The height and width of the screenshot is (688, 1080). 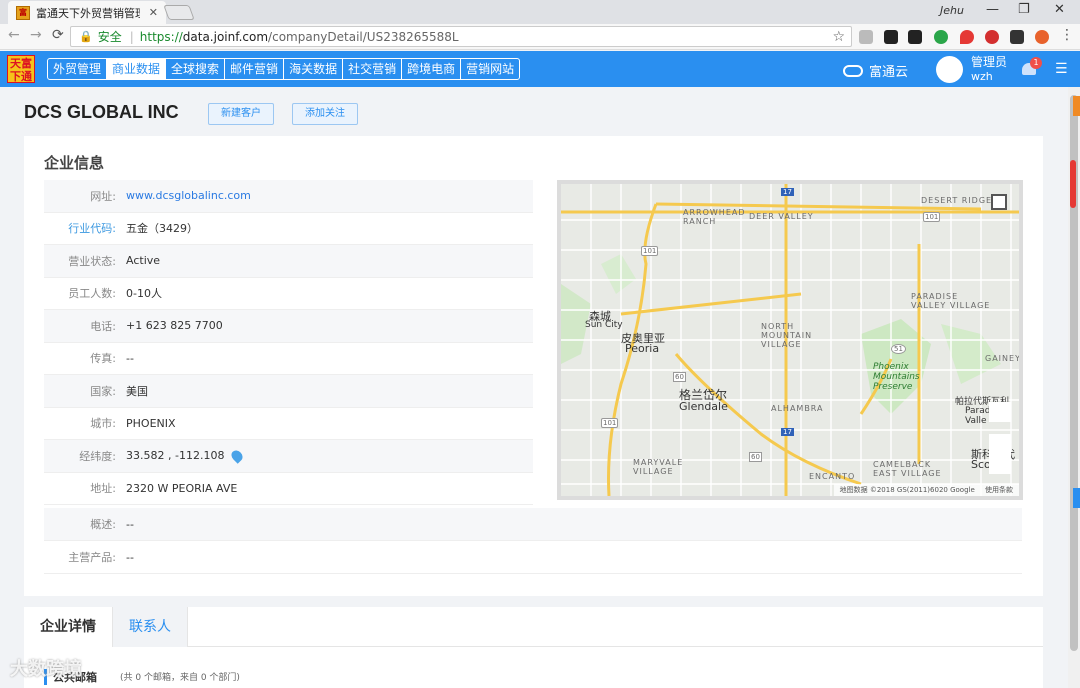 I want to click on map-label: DEER VALLEY, so click(x=781, y=216).